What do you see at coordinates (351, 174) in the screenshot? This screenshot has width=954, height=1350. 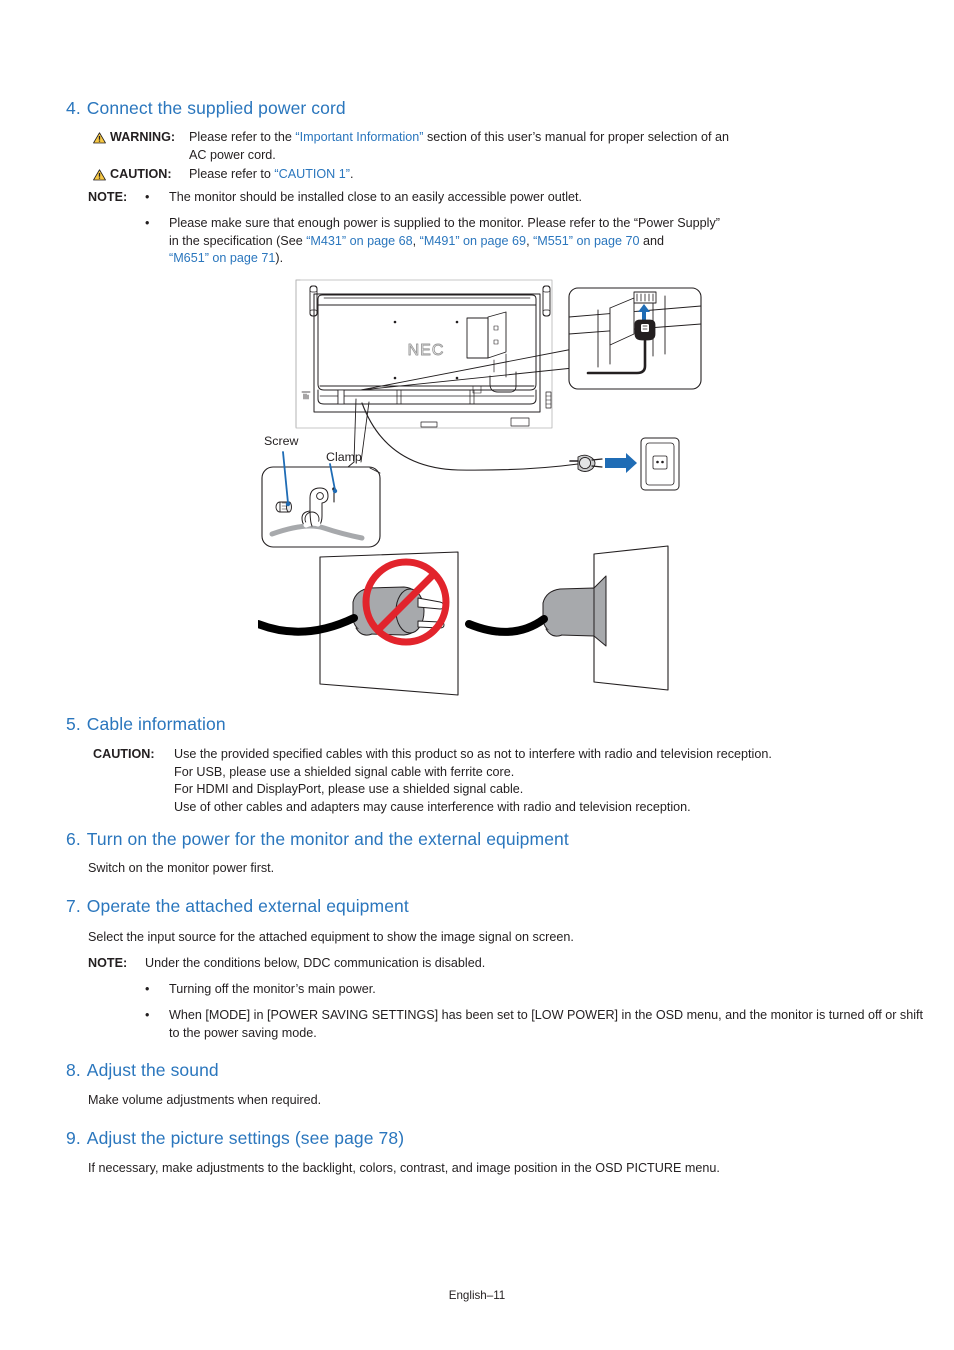 I see `caution-text-after: .` at bounding box center [351, 174].